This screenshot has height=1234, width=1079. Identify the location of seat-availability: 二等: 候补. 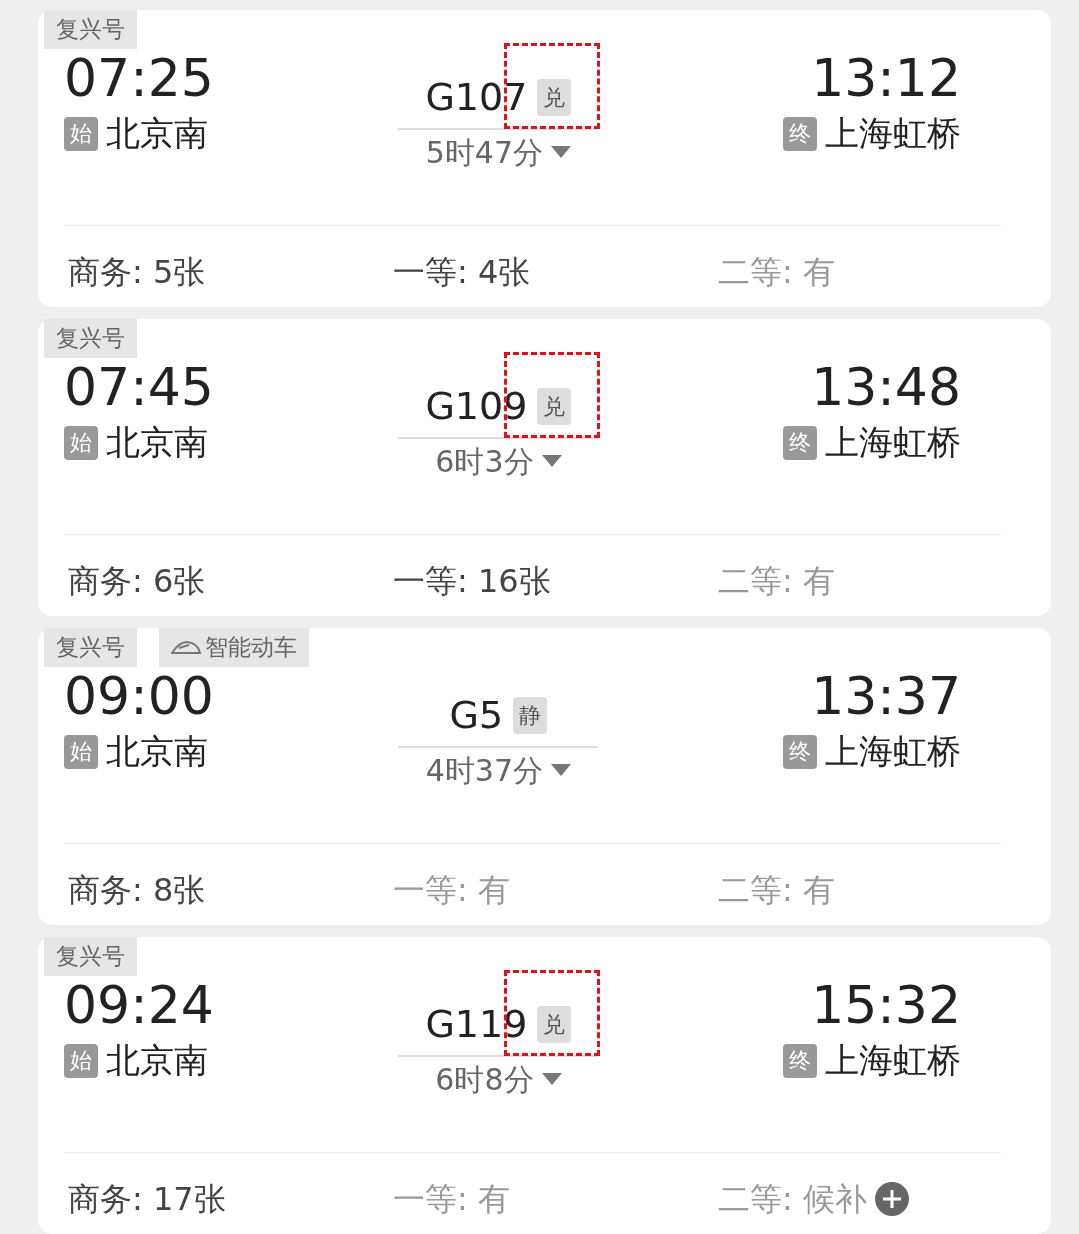
(792, 1199).